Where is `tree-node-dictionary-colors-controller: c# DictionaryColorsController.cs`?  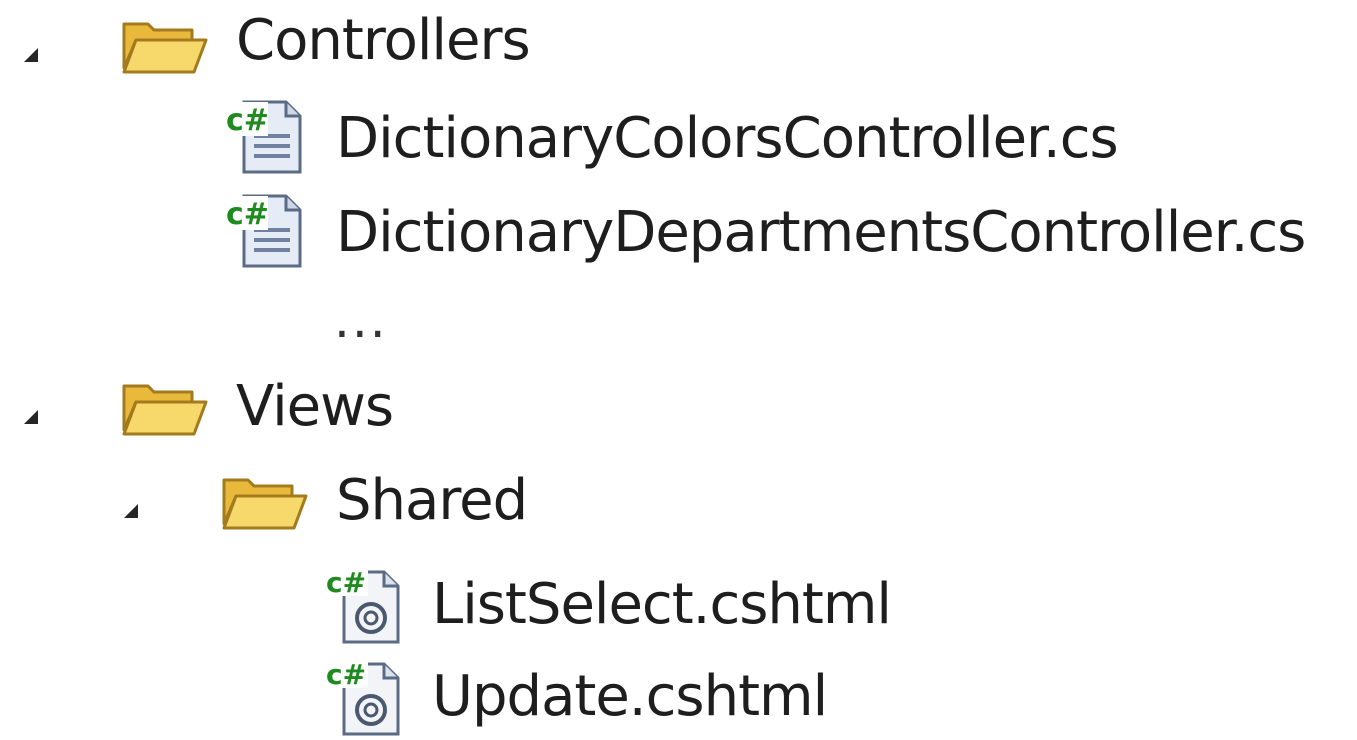 tree-node-dictionary-colors-controller: c# DictionaryColorsController.cs is located at coordinates (600, 138).